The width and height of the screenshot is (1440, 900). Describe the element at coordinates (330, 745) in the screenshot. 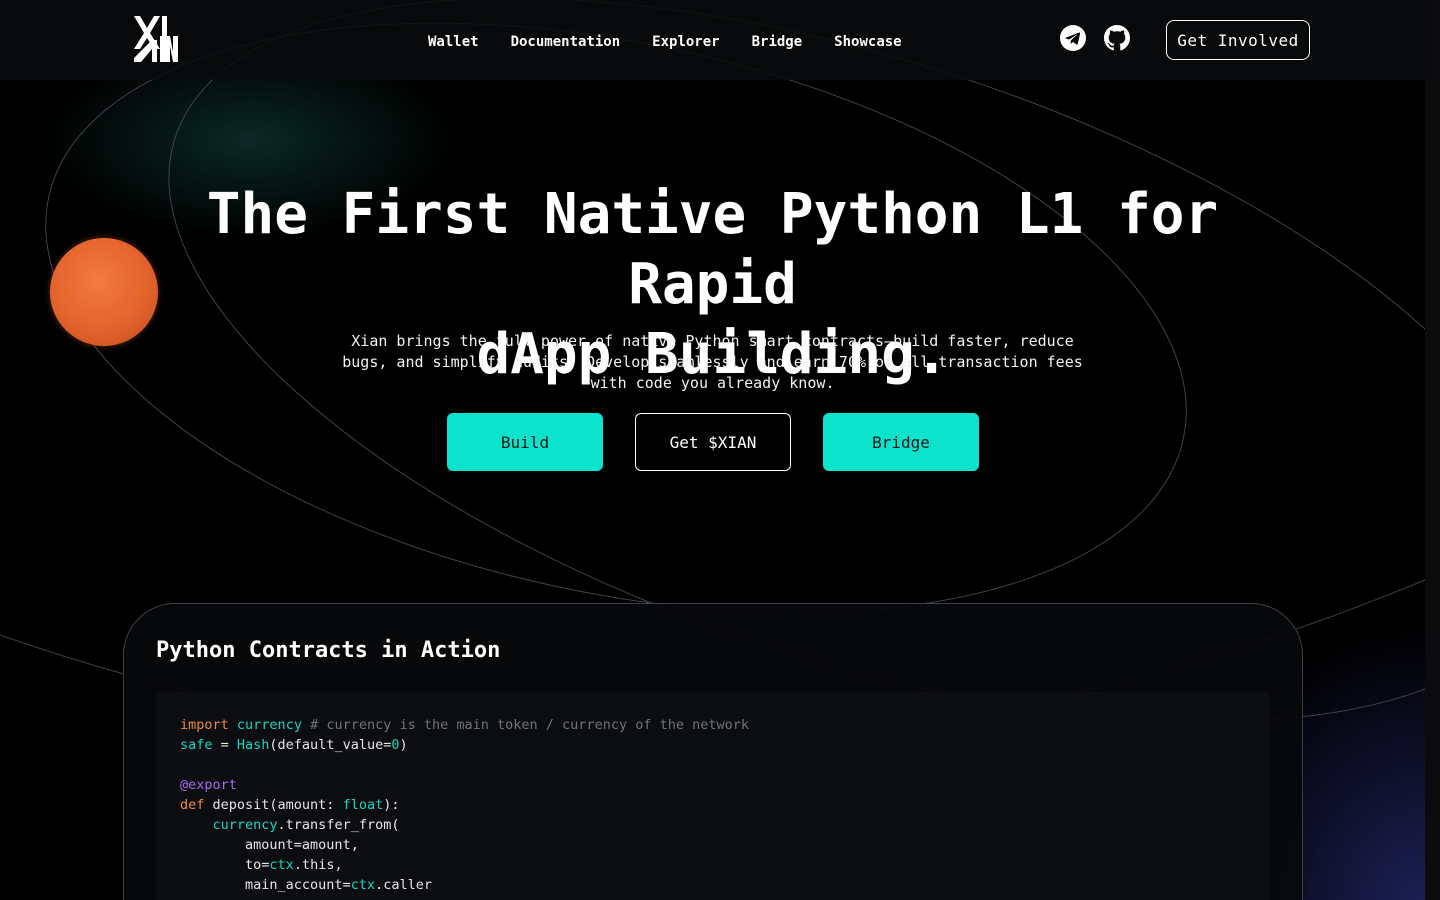

I see `code-token: (default_value=` at that location.